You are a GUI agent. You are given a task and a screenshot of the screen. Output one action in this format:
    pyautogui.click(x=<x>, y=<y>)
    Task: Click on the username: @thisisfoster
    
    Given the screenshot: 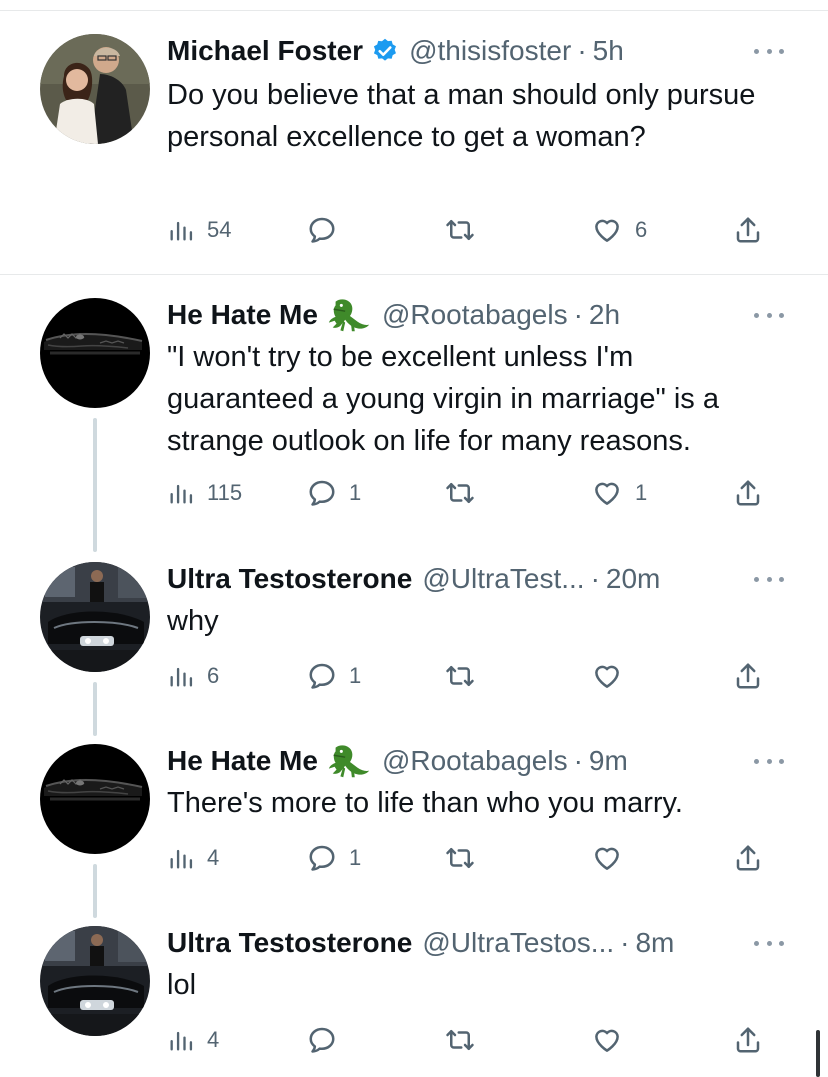 What is the action you would take?
    pyautogui.click(x=490, y=51)
    